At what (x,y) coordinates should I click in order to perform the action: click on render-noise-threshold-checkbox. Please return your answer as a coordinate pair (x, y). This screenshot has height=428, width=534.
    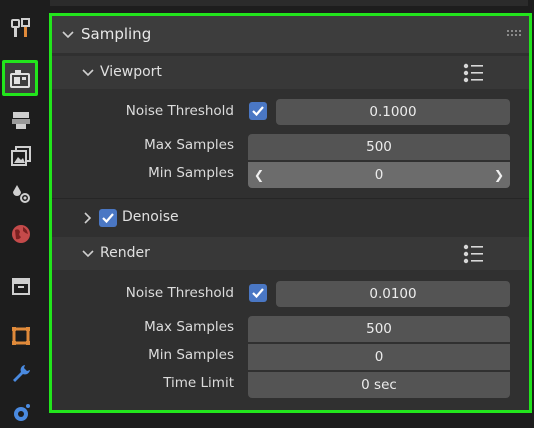
    Looking at the image, I should click on (258, 293).